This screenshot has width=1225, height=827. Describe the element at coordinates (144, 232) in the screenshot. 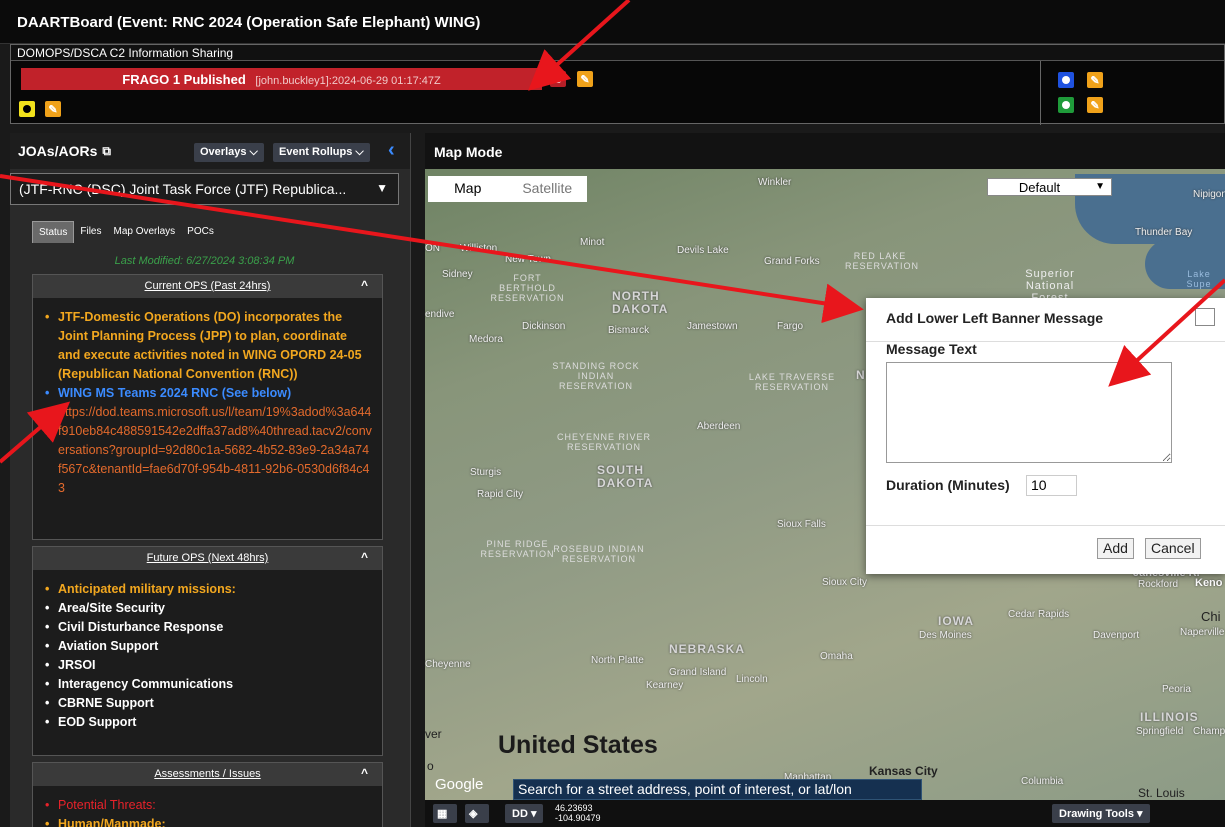

I see `tab-map-overlays: Map Overlays` at that location.